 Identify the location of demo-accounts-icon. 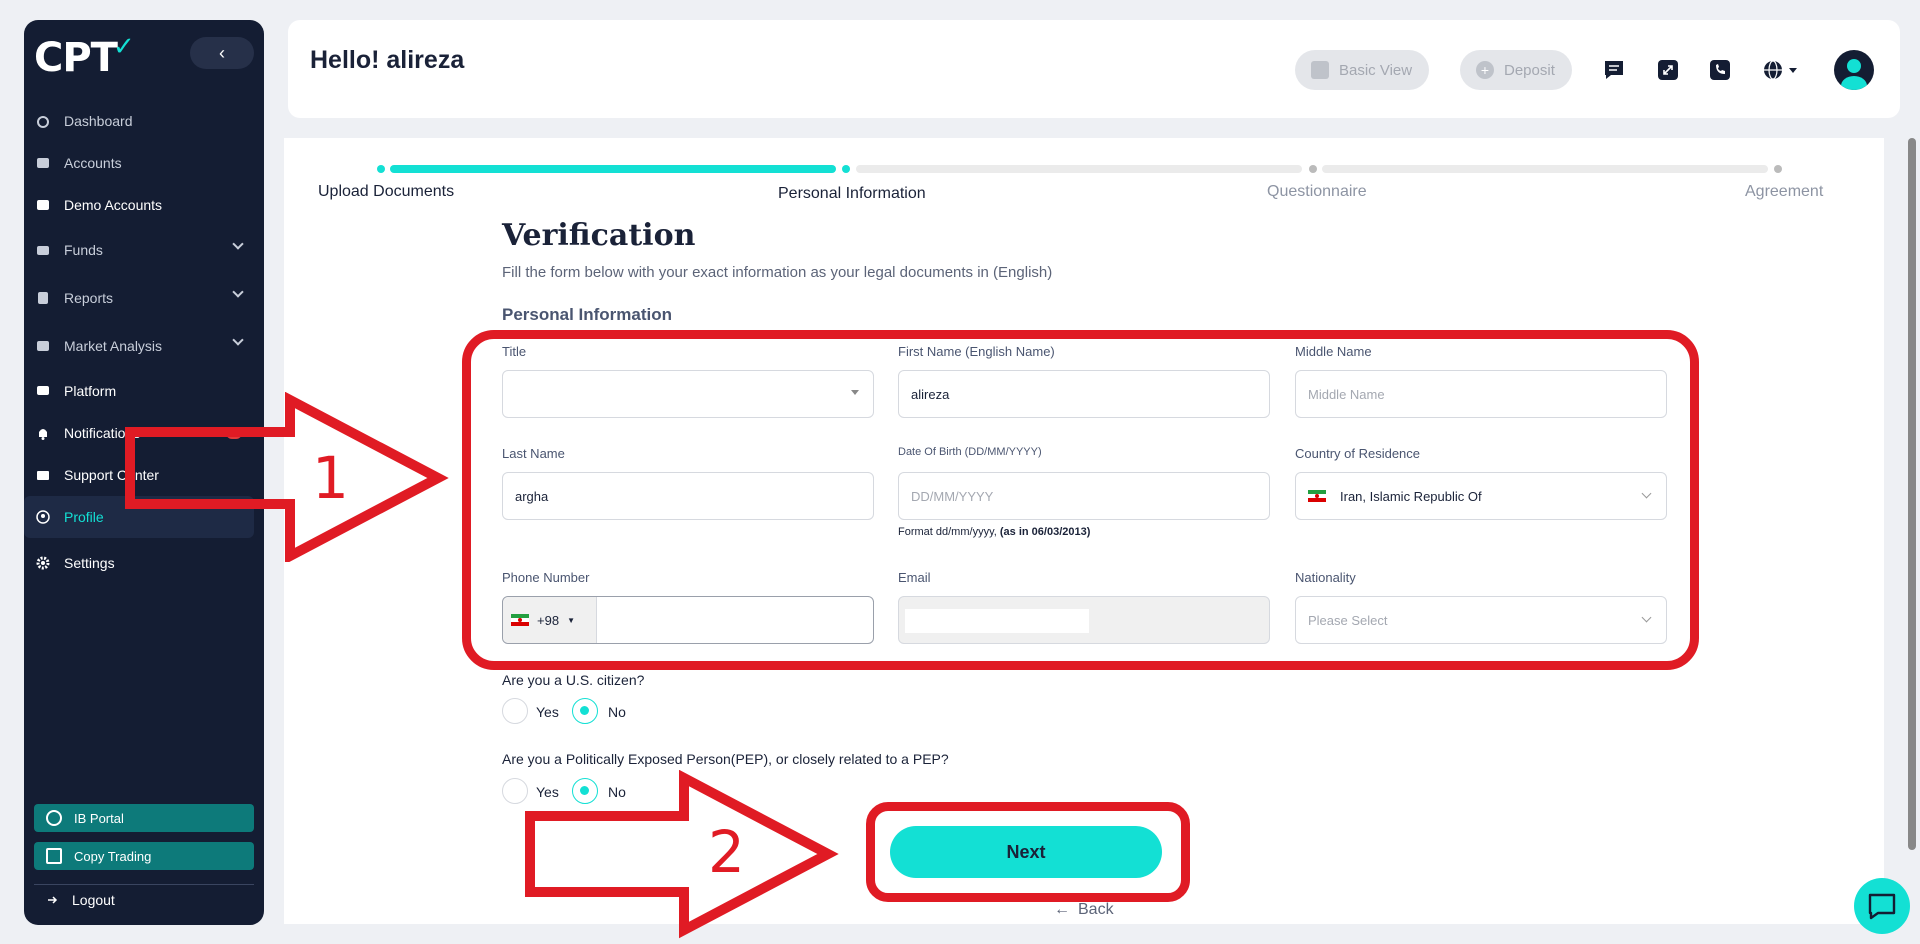
(43, 205).